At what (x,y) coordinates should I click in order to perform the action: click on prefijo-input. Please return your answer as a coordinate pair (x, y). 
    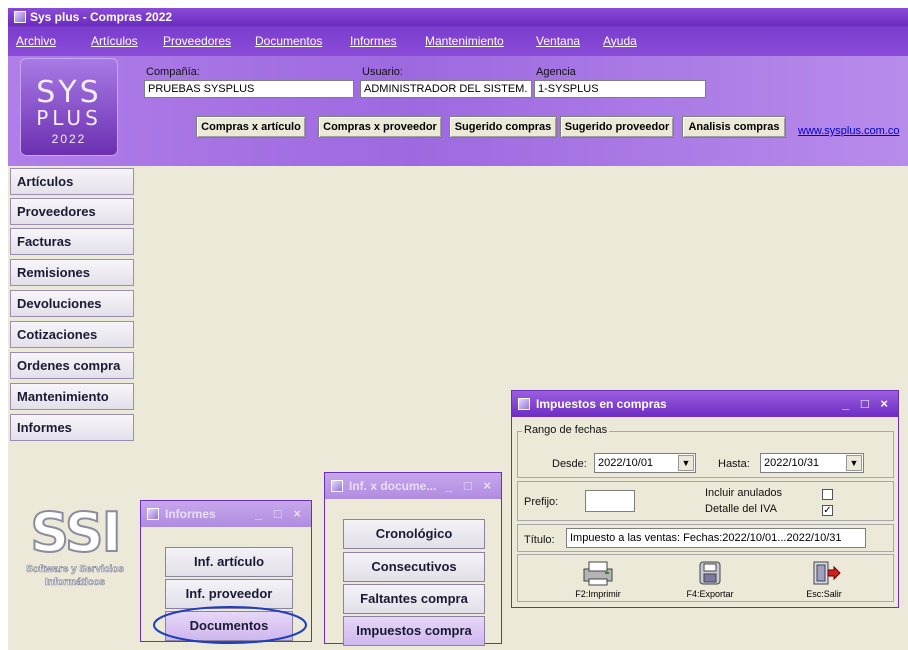
    Looking at the image, I should click on (610, 501).